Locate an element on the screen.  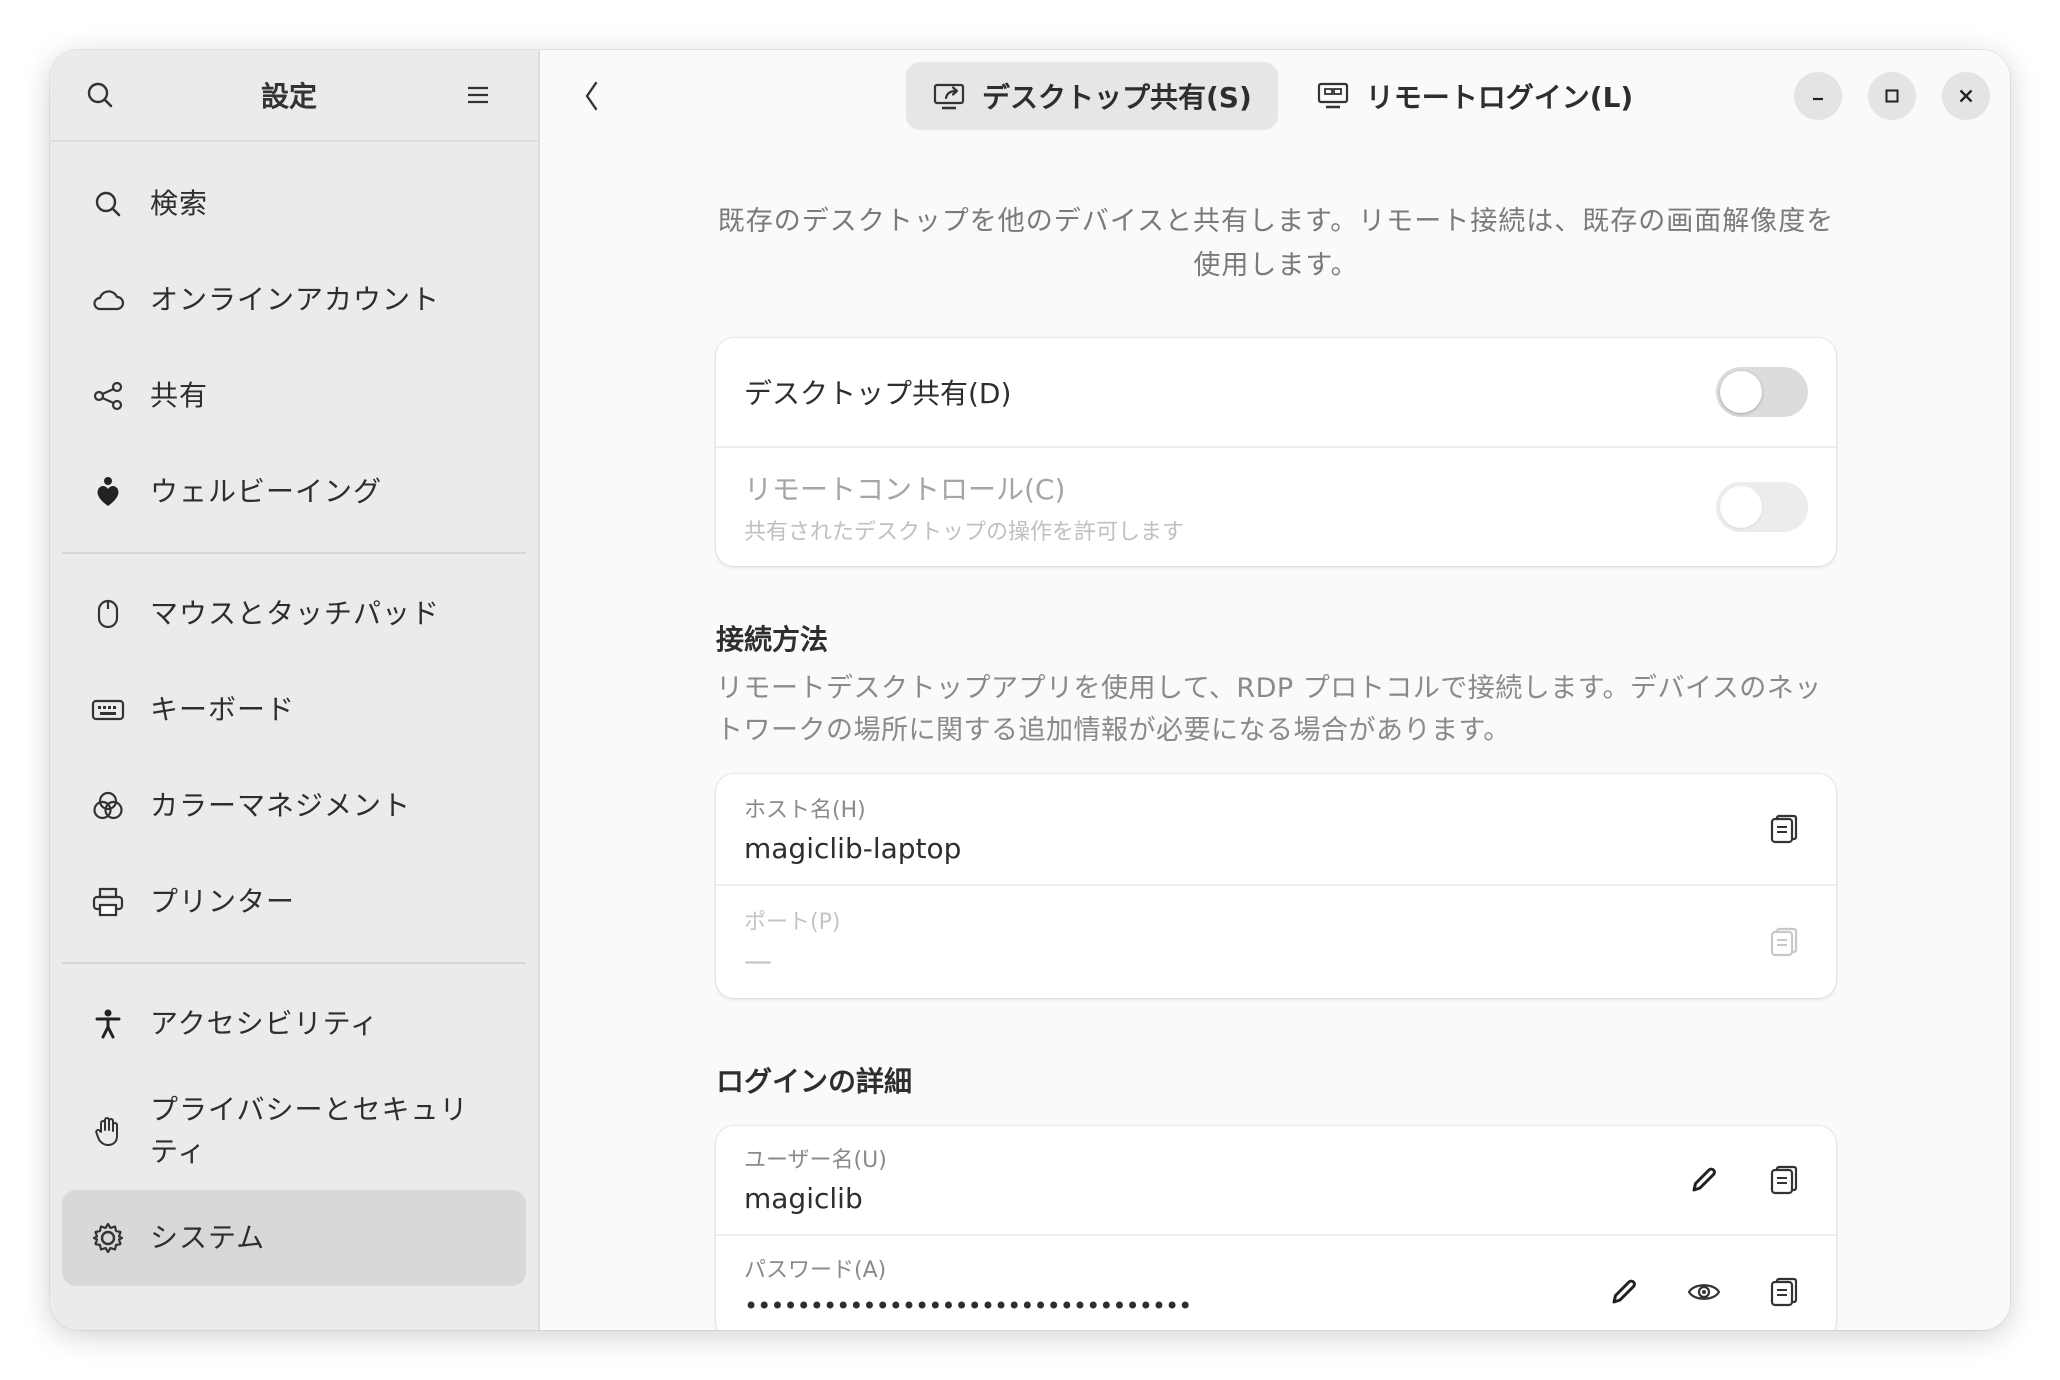
sidebar-item-keyboard: キーボード is located at coordinates (294, 710).